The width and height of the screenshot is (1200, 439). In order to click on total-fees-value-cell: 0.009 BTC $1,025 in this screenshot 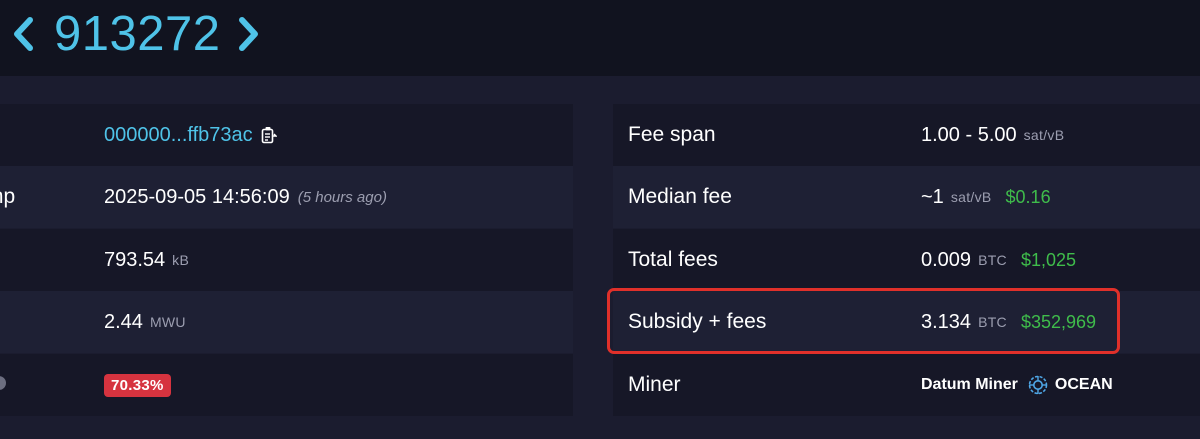, I will do `click(998, 260)`.